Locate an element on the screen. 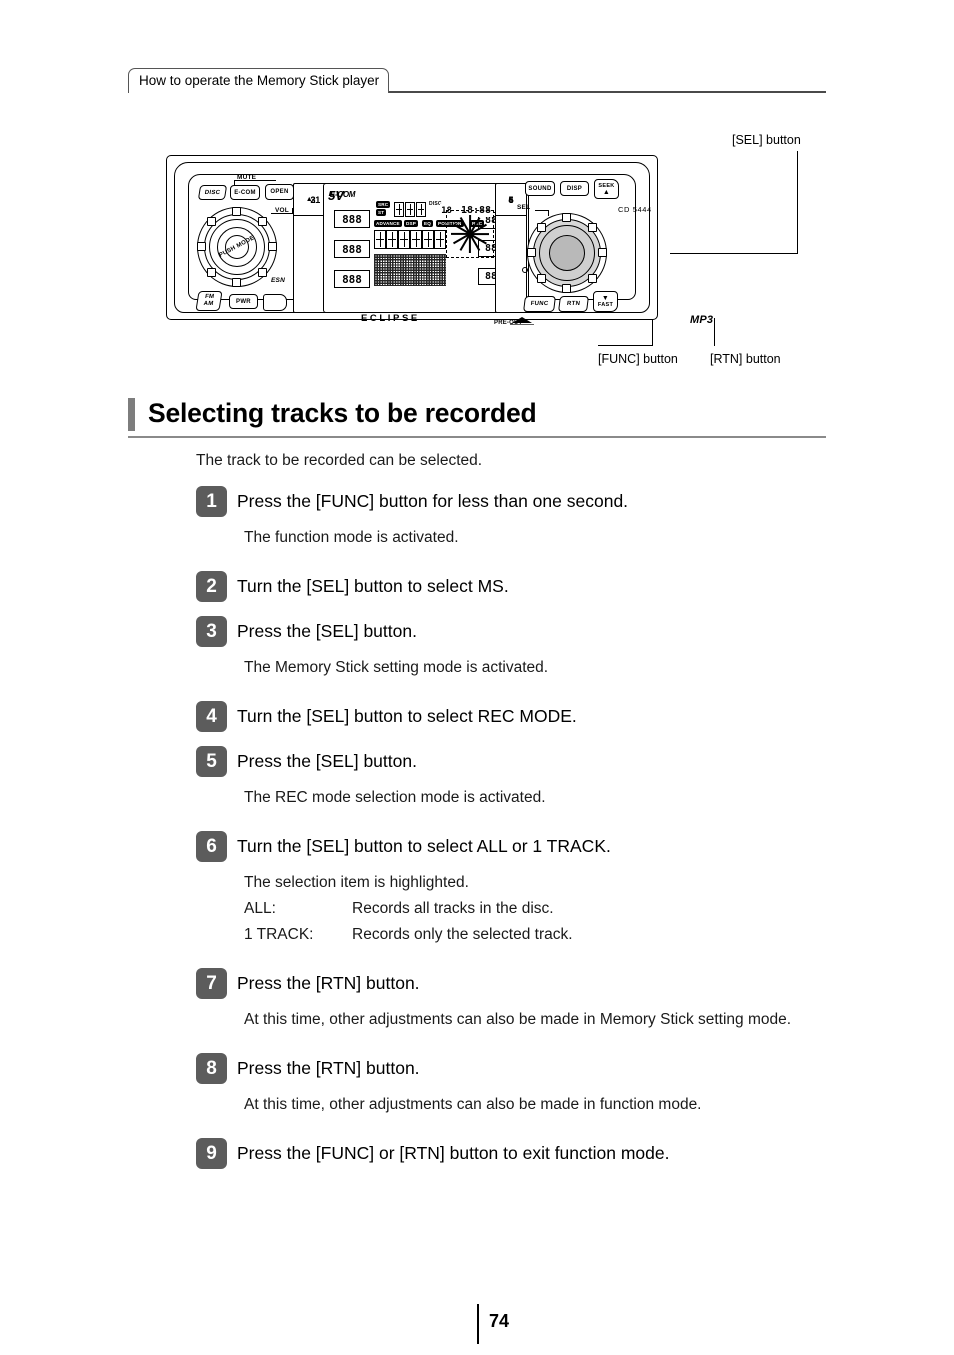  leader-line-sel-vertical is located at coordinates (797, 202).